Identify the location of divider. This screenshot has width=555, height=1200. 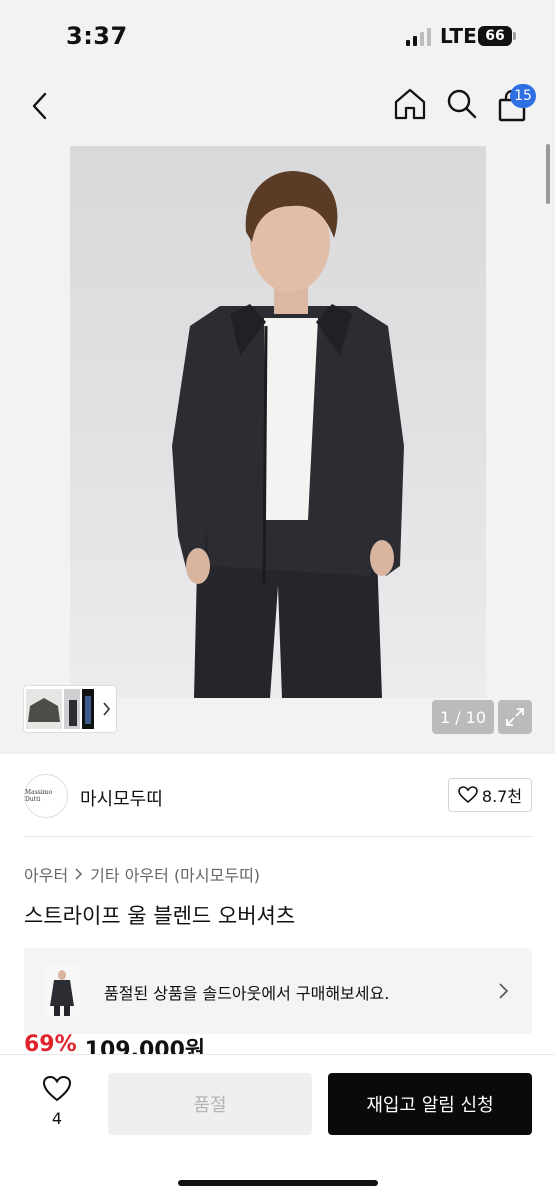
(278, 836).